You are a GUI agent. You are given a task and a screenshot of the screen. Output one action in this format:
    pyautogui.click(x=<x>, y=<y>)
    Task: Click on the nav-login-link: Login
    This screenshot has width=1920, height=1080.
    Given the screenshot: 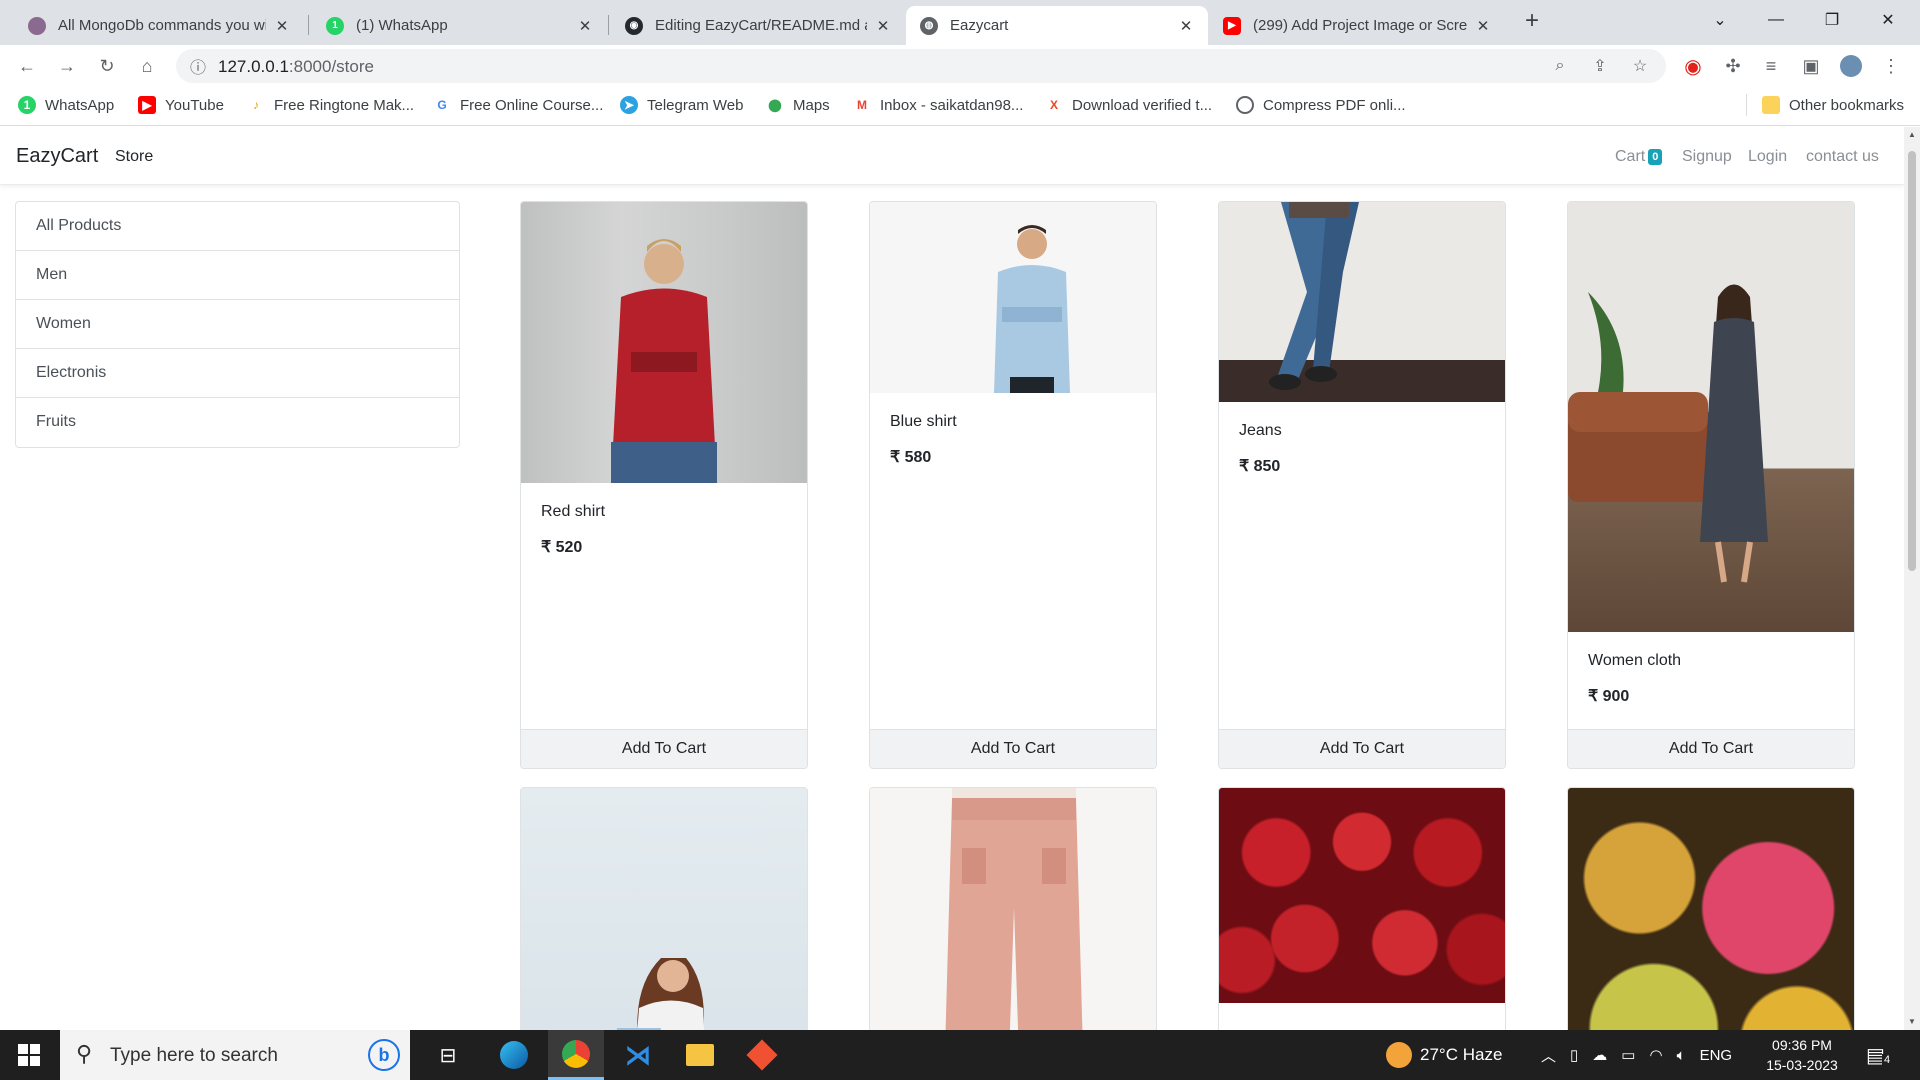 What is the action you would take?
    pyautogui.click(x=1767, y=157)
    